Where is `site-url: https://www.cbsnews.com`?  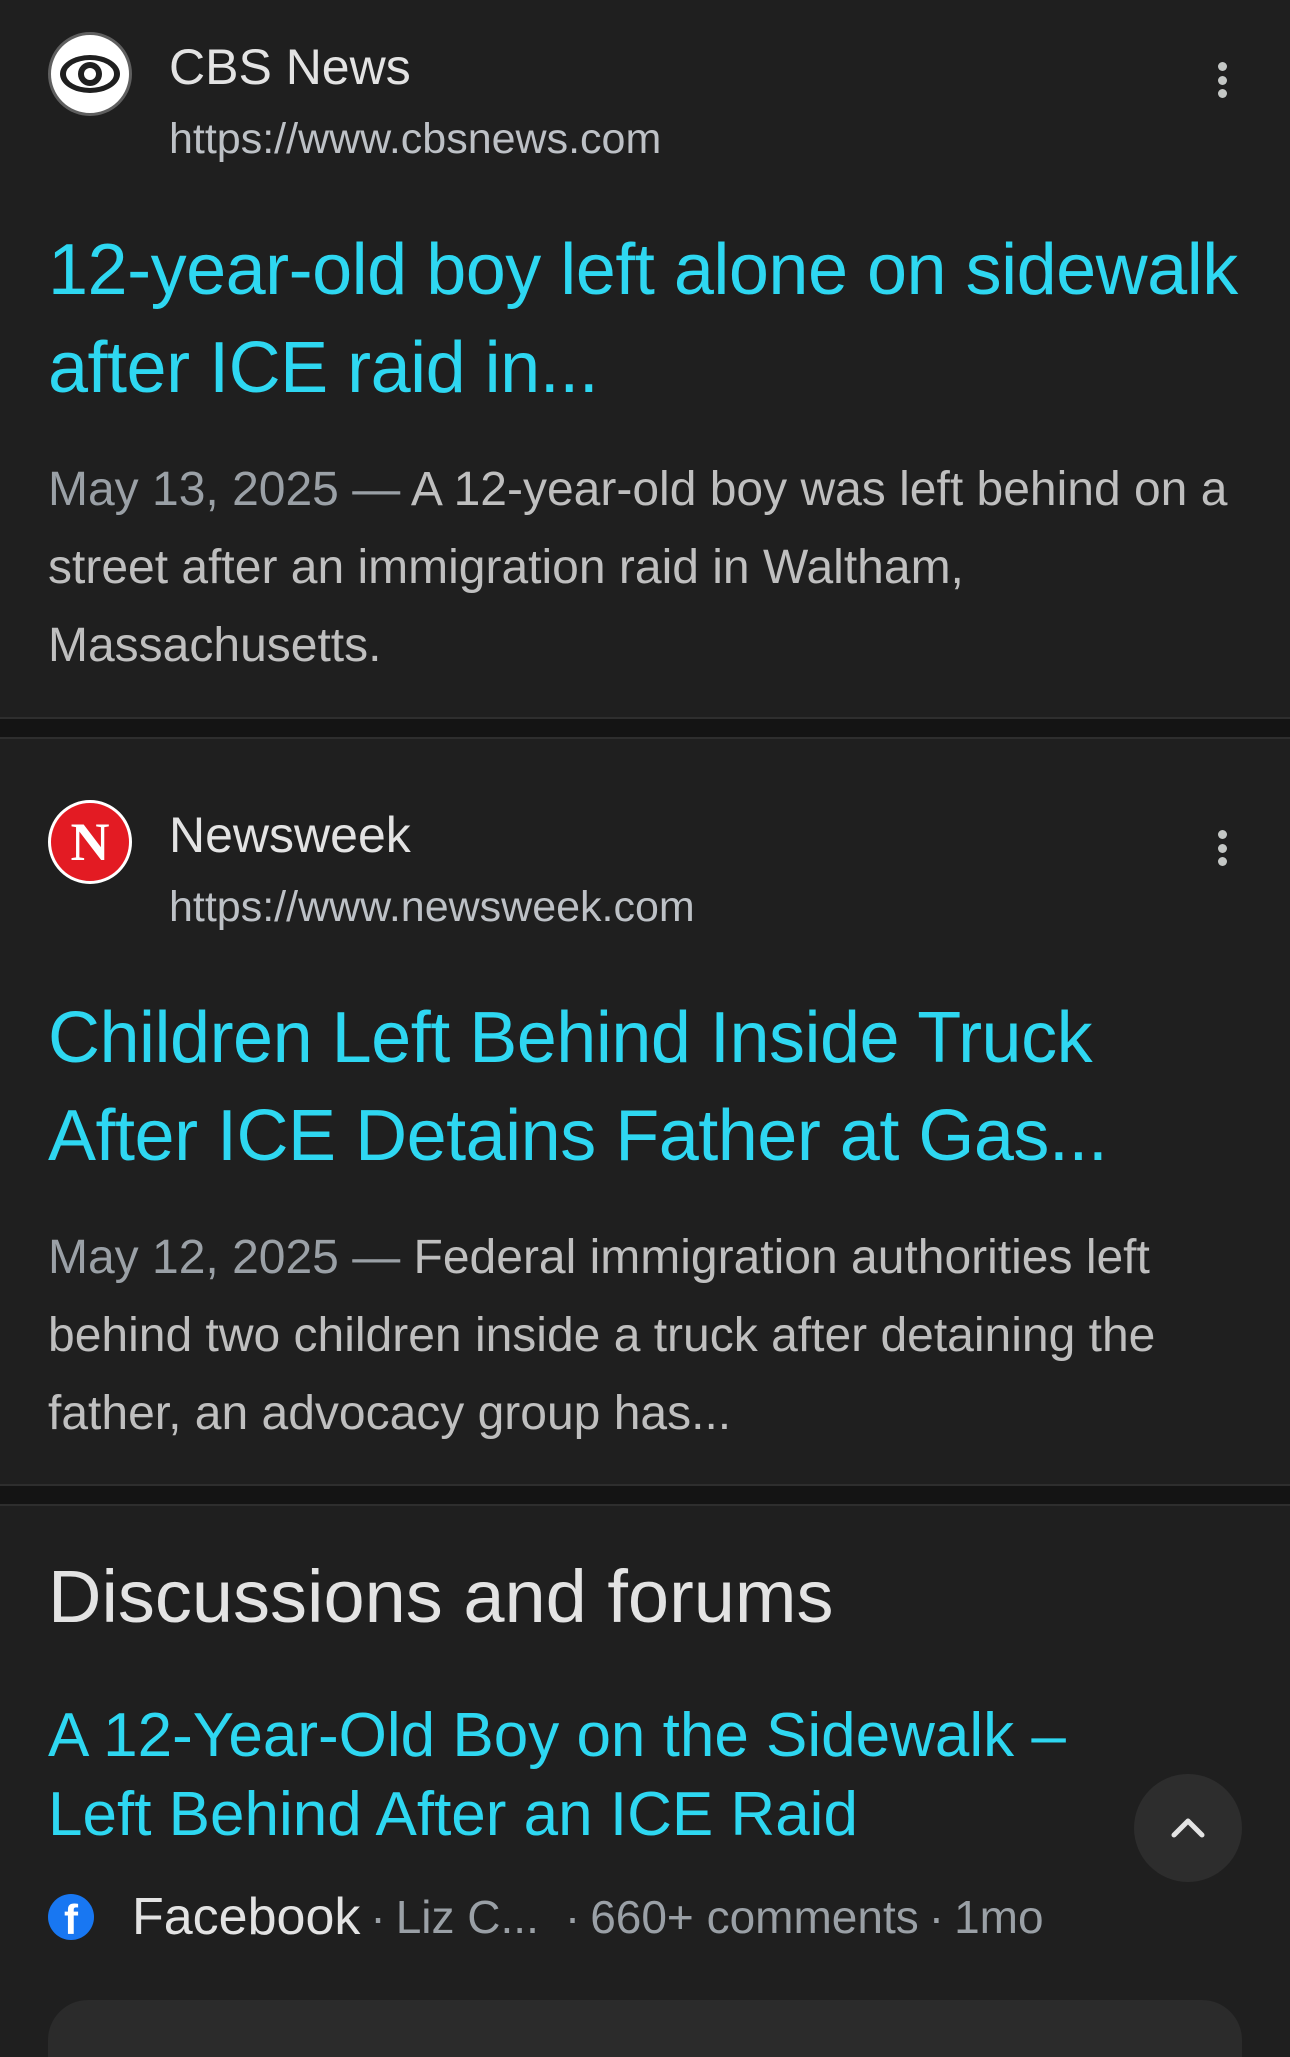 site-url: https://www.cbsnews.com is located at coordinates (415, 139).